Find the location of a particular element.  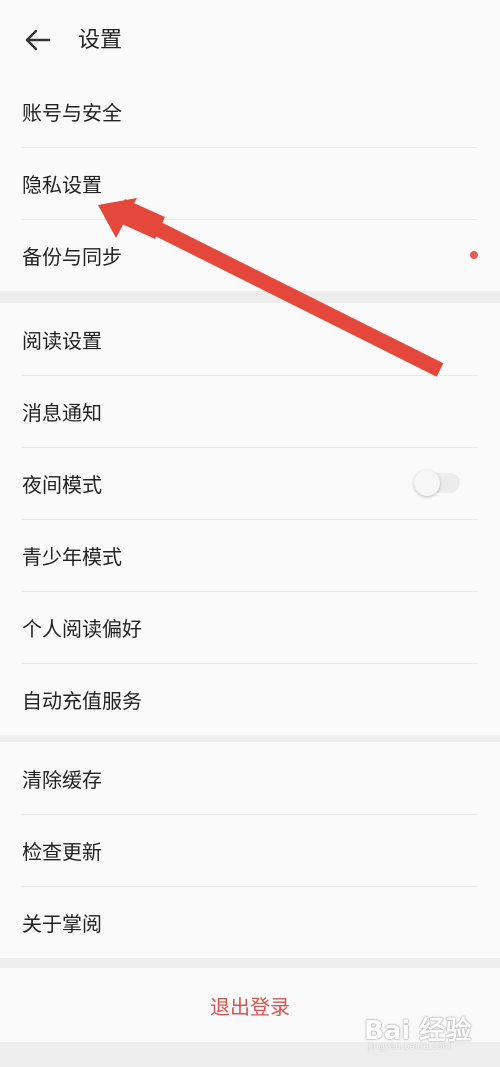

watermark-url: jingyan.baidu.com is located at coordinates (410, 1047).